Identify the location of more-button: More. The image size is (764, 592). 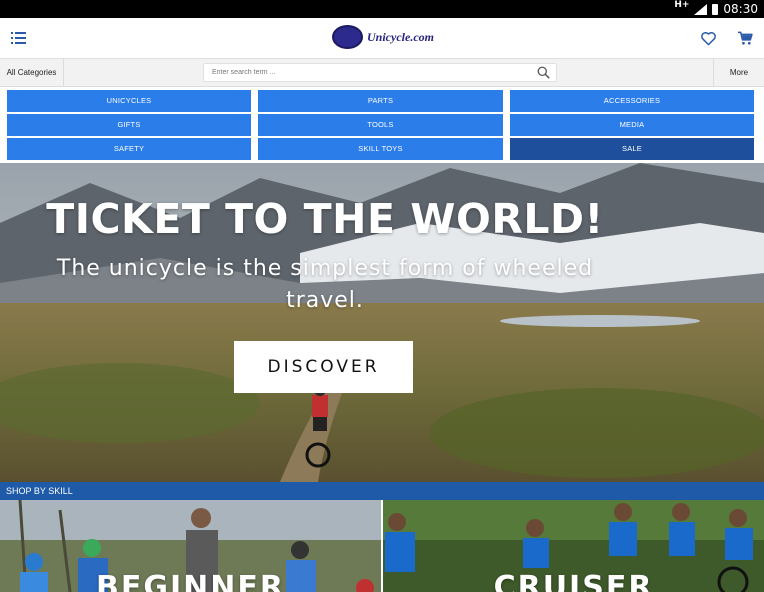
(738, 72).